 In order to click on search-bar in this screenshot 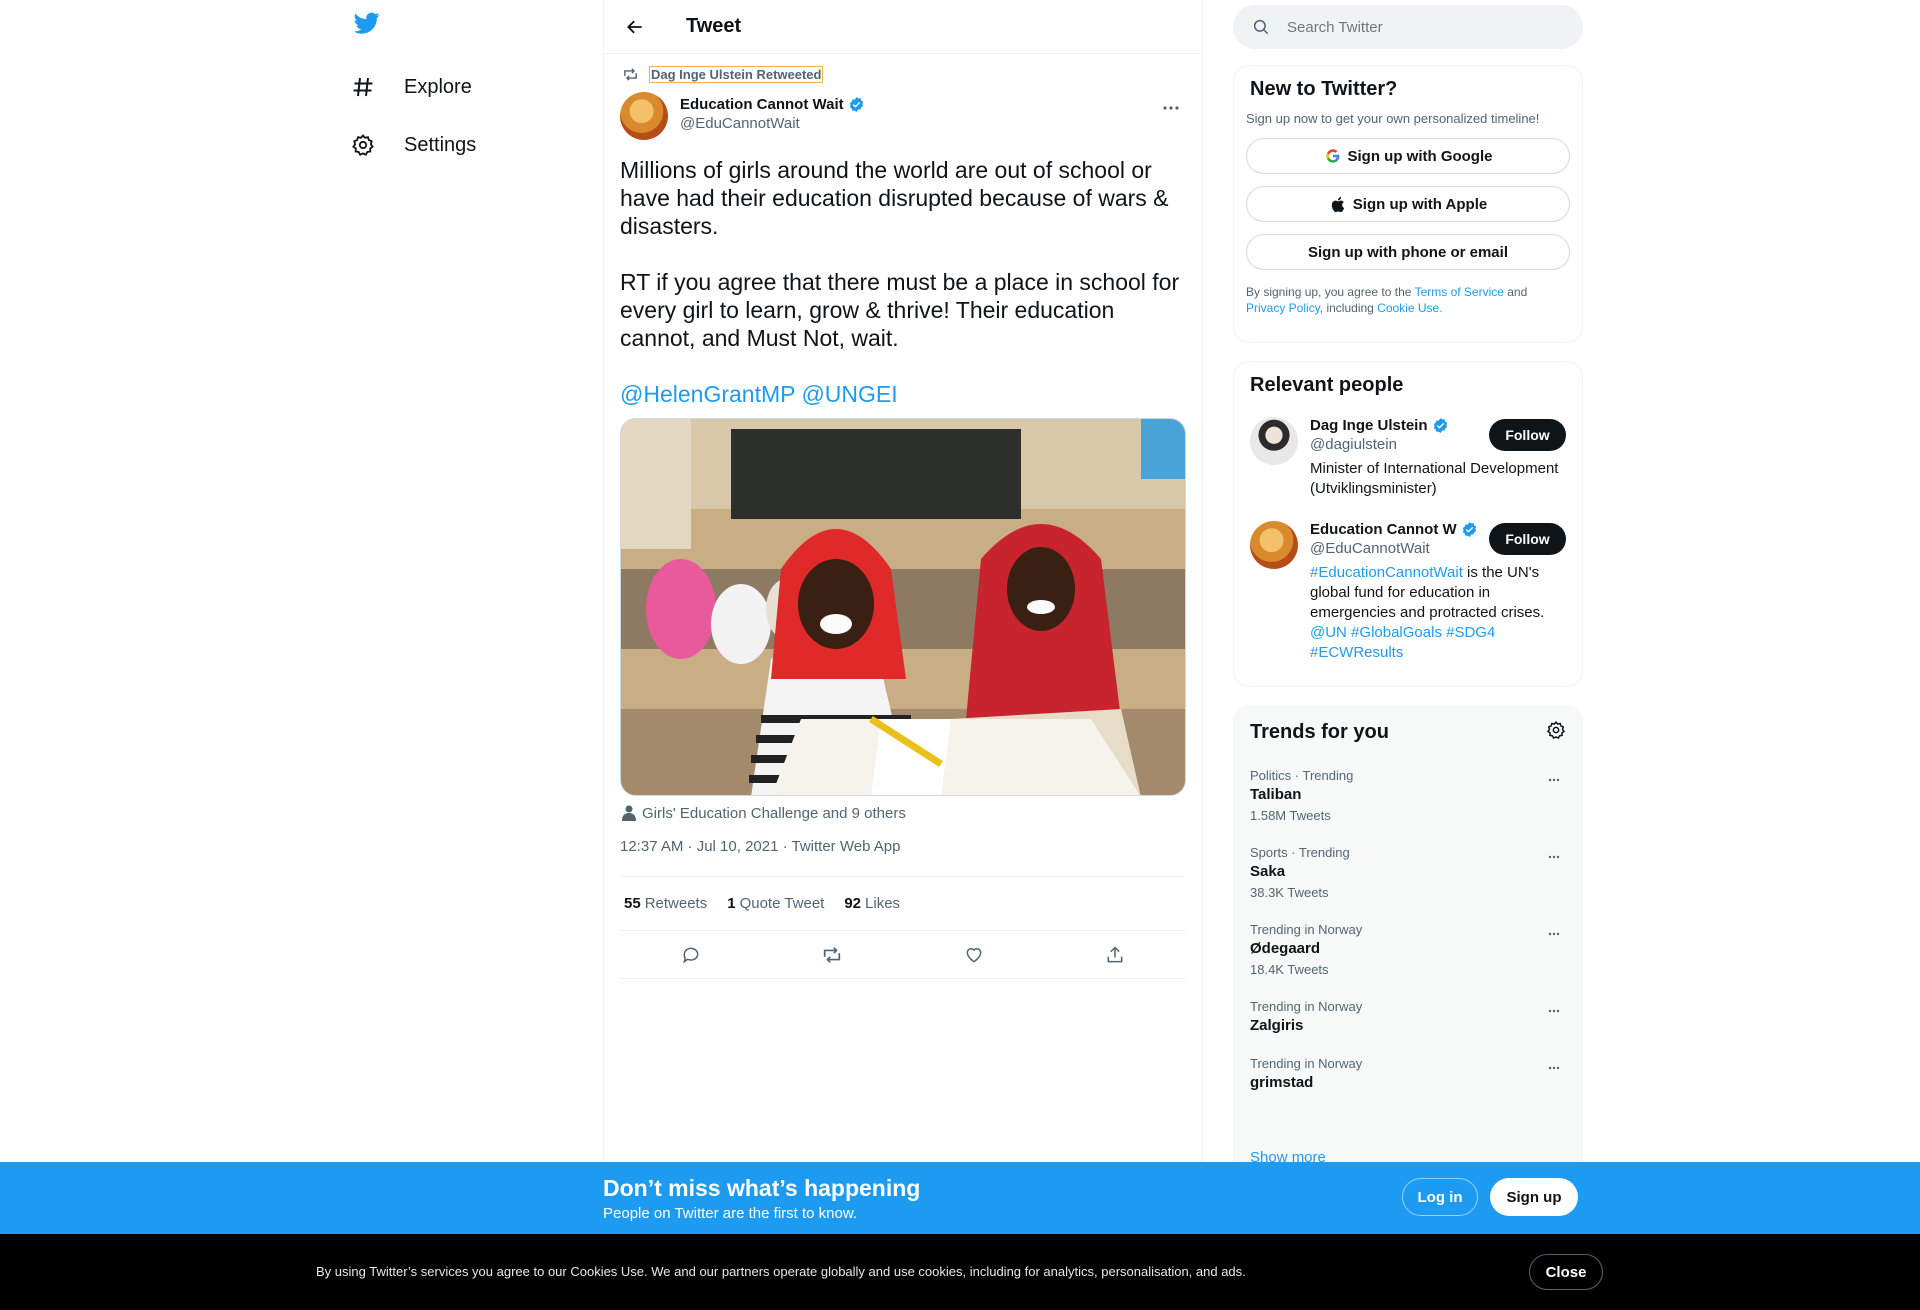, I will do `click(1408, 27)`.